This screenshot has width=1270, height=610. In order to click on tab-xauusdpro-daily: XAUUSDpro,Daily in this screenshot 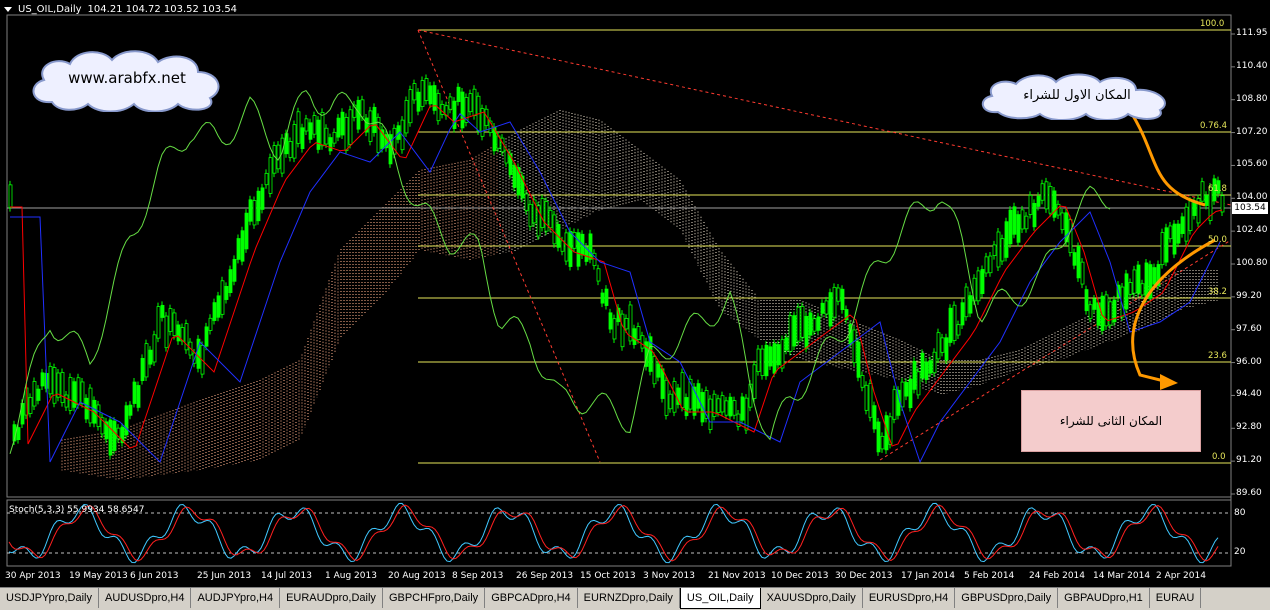, I will do `click(812, 598)`.